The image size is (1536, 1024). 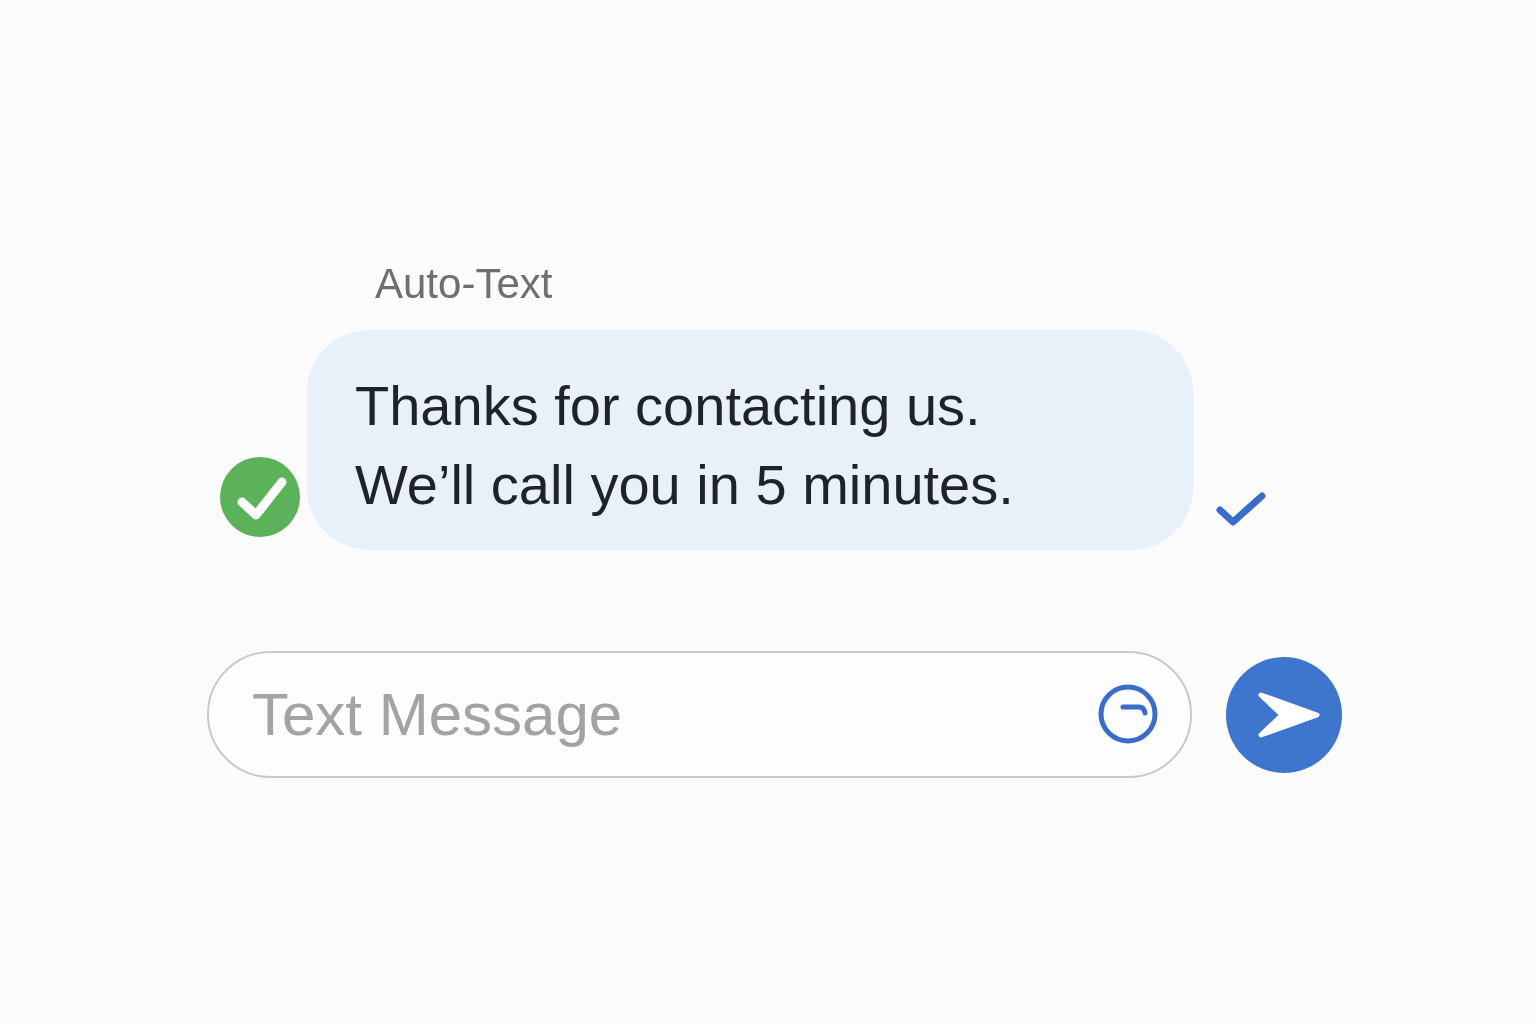 What do you see at coordinates (699, 714) in the screenshot?
I see `message-input-field: Text Message` at bounding box center [699, 714].